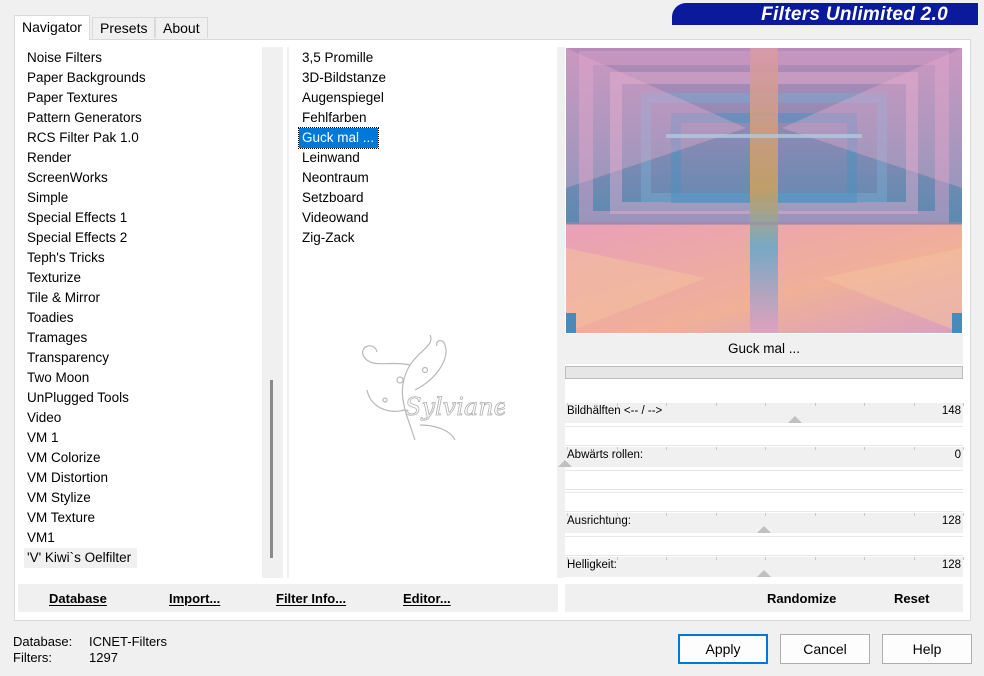 The image size is (984, 676). Describe the element at coordinates (427, 158) in the screenshot. I see `filter-item: Leinwand` at that location.